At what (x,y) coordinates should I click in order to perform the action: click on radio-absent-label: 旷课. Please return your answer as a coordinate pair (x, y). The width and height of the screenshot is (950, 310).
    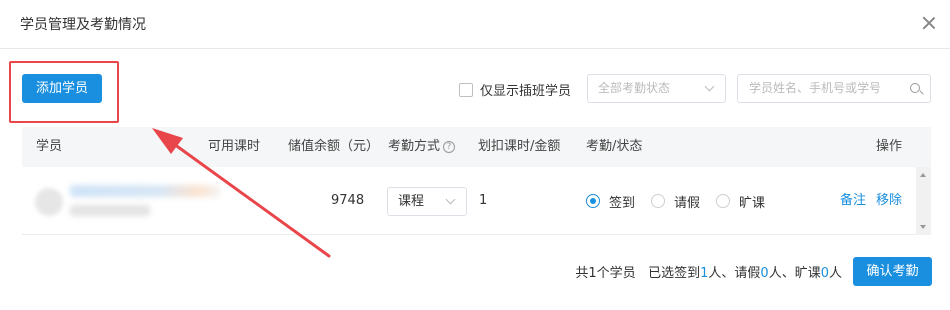
    Looking at the image, I should click on (752, 203).